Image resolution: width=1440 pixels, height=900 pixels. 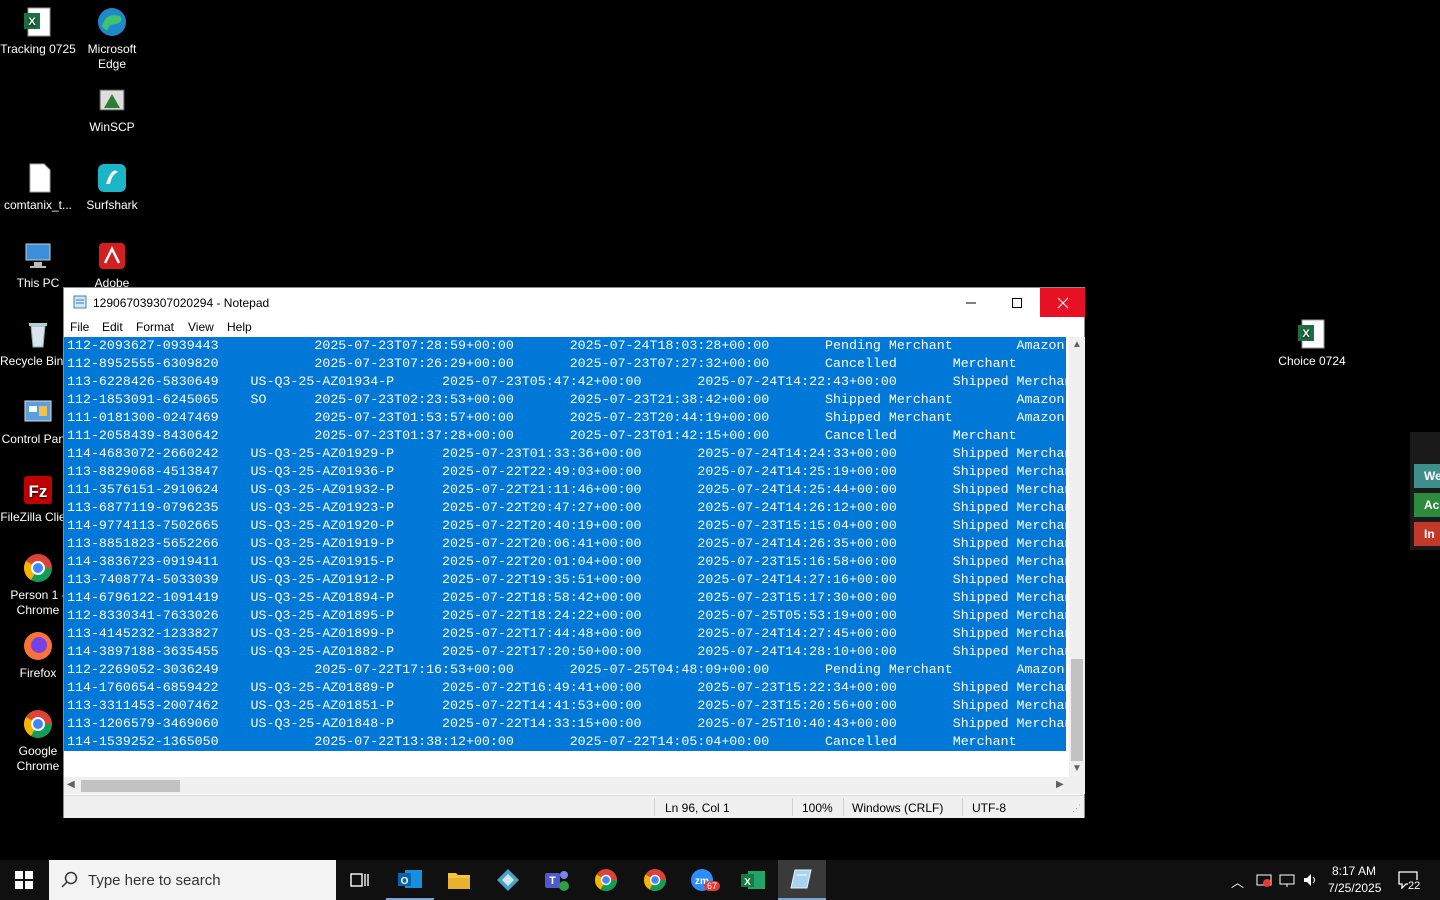 I want to click on desktop-icon-label: Tracking 0725, so click(x=38, y=49).